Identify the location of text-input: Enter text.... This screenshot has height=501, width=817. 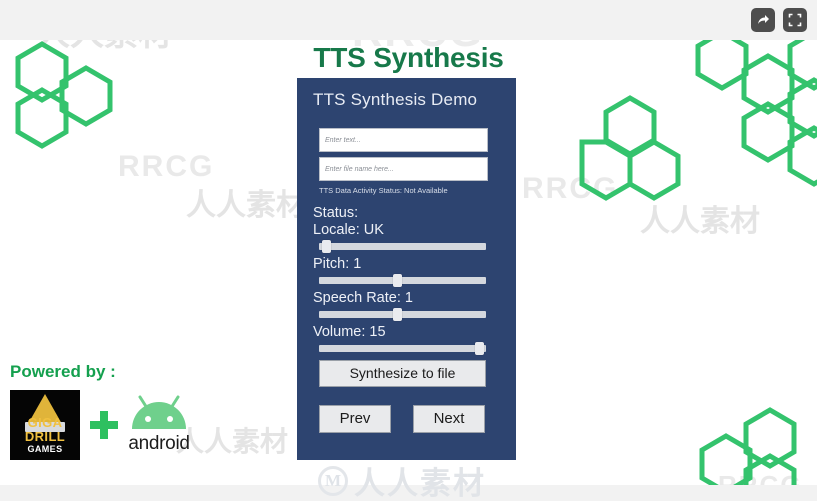
(403, 140).